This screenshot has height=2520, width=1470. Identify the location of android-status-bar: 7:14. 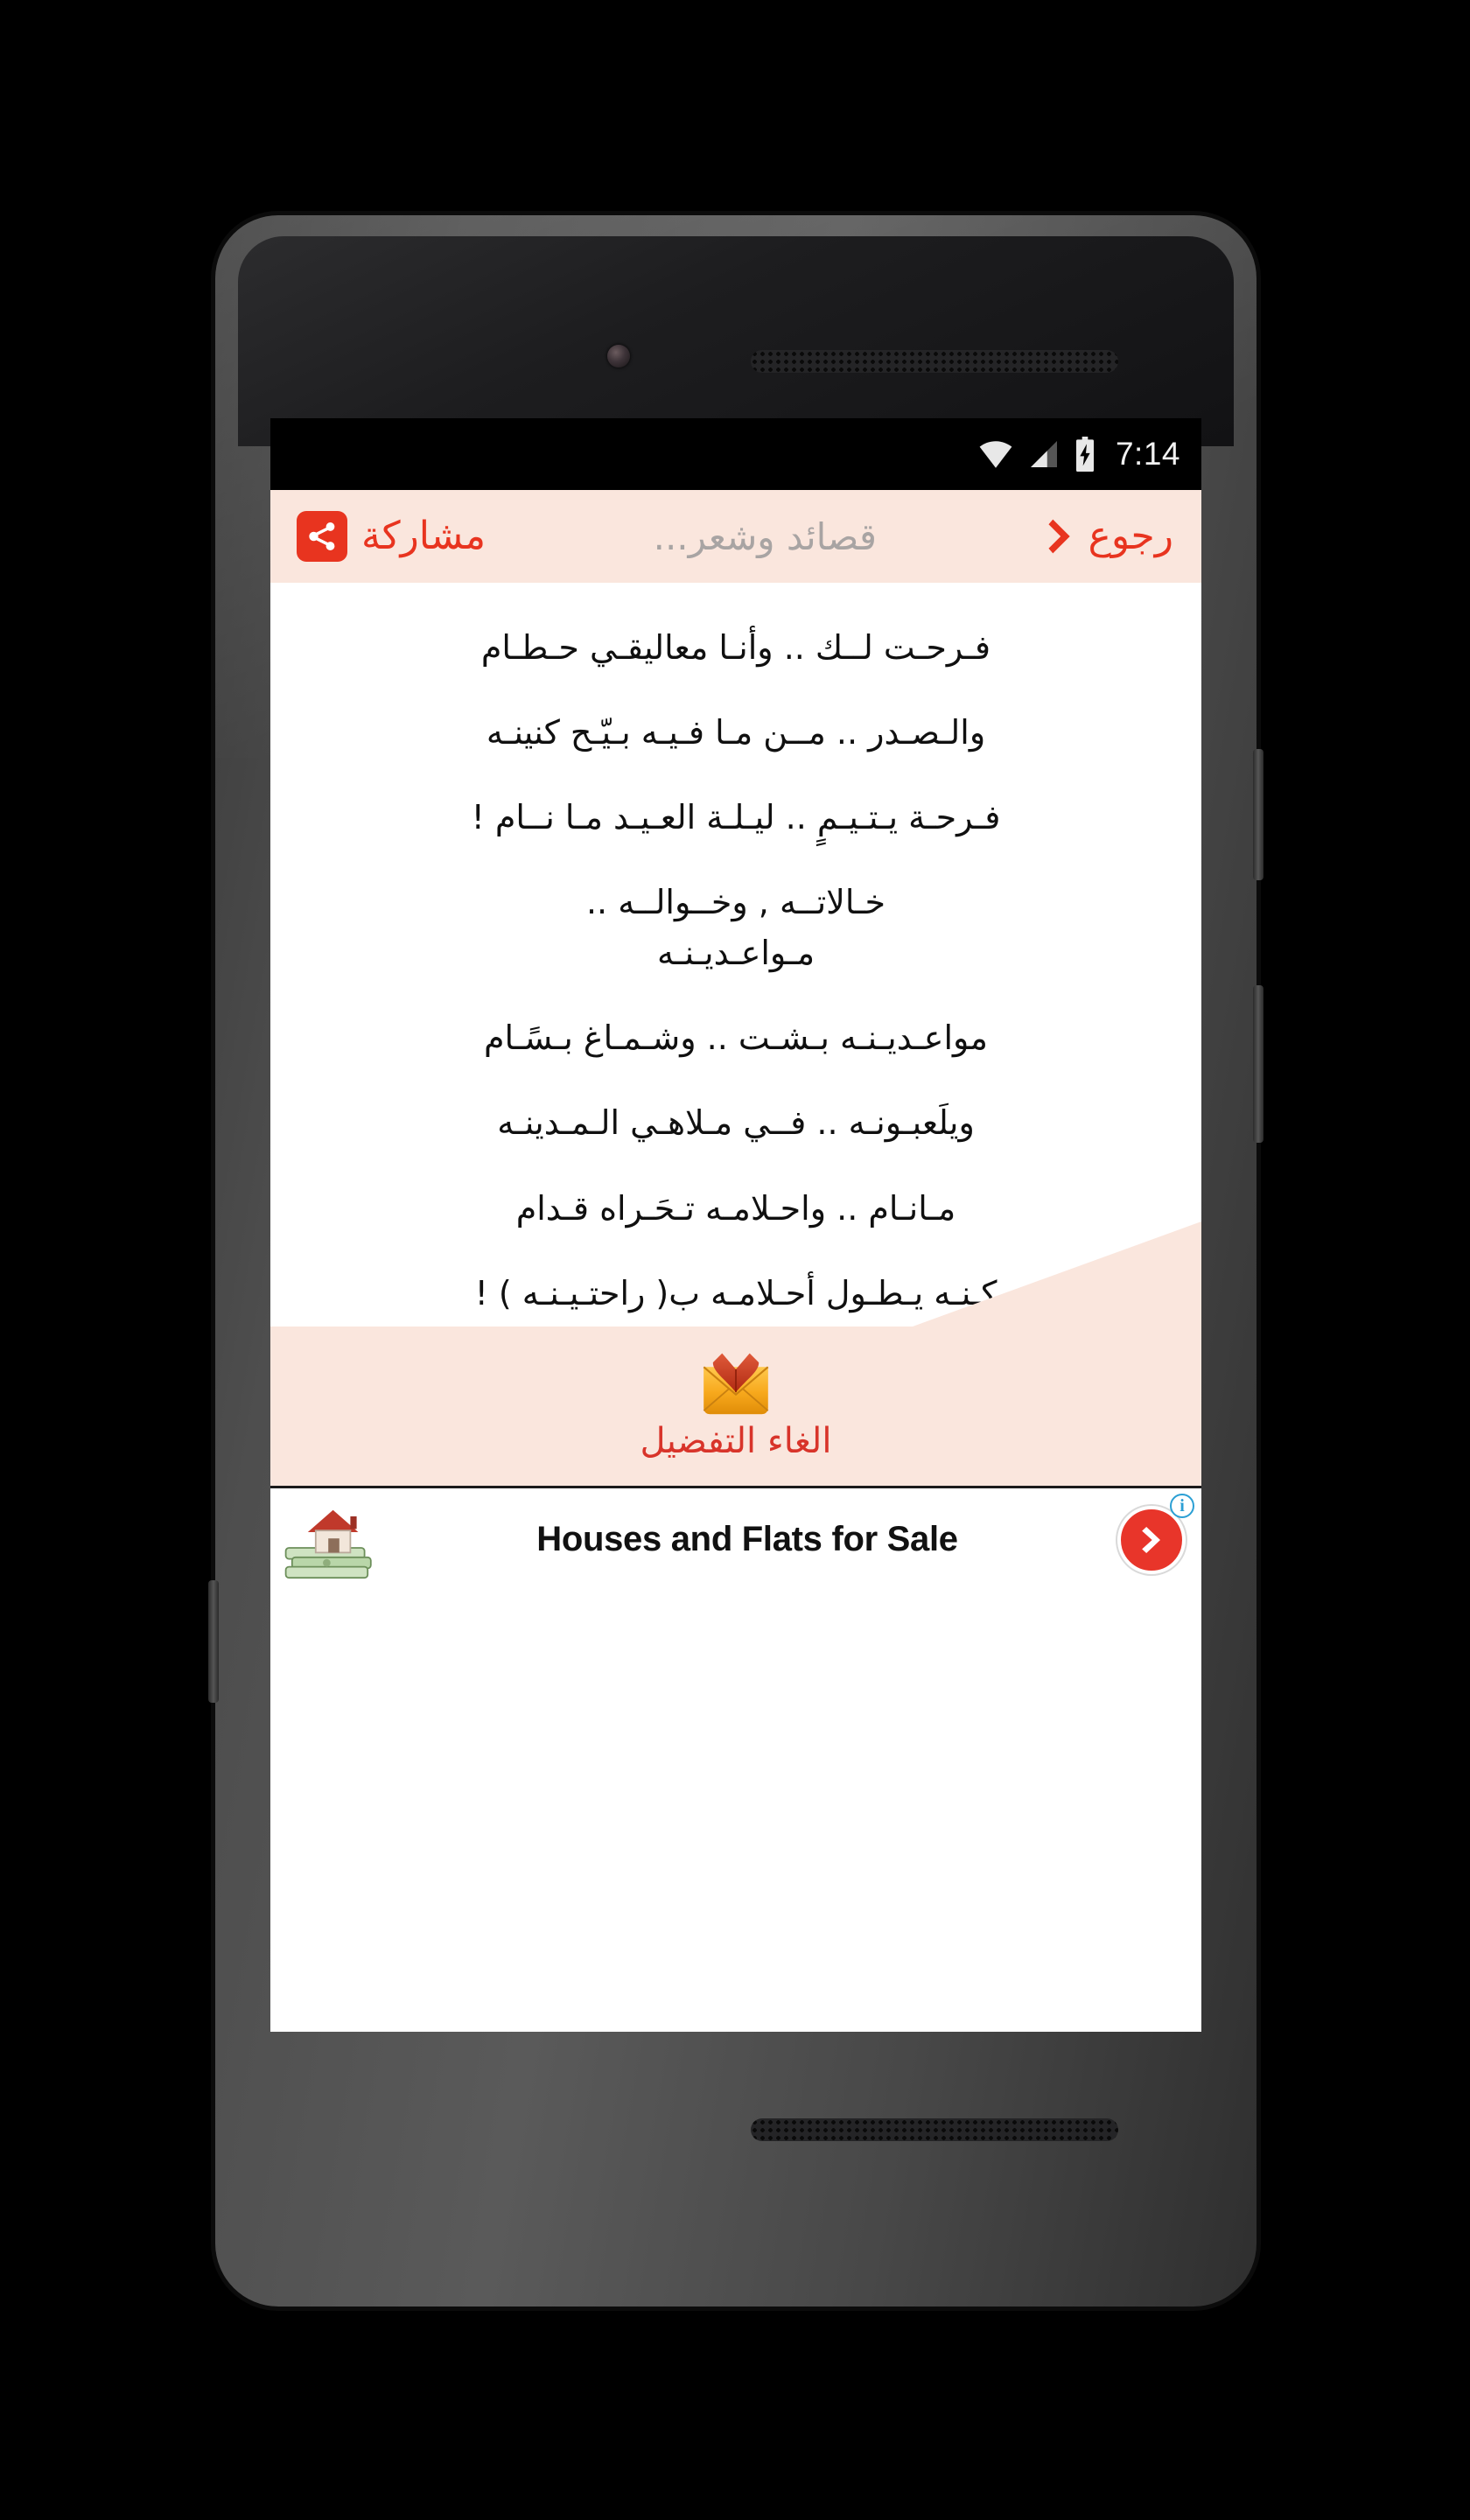
(735, 454).